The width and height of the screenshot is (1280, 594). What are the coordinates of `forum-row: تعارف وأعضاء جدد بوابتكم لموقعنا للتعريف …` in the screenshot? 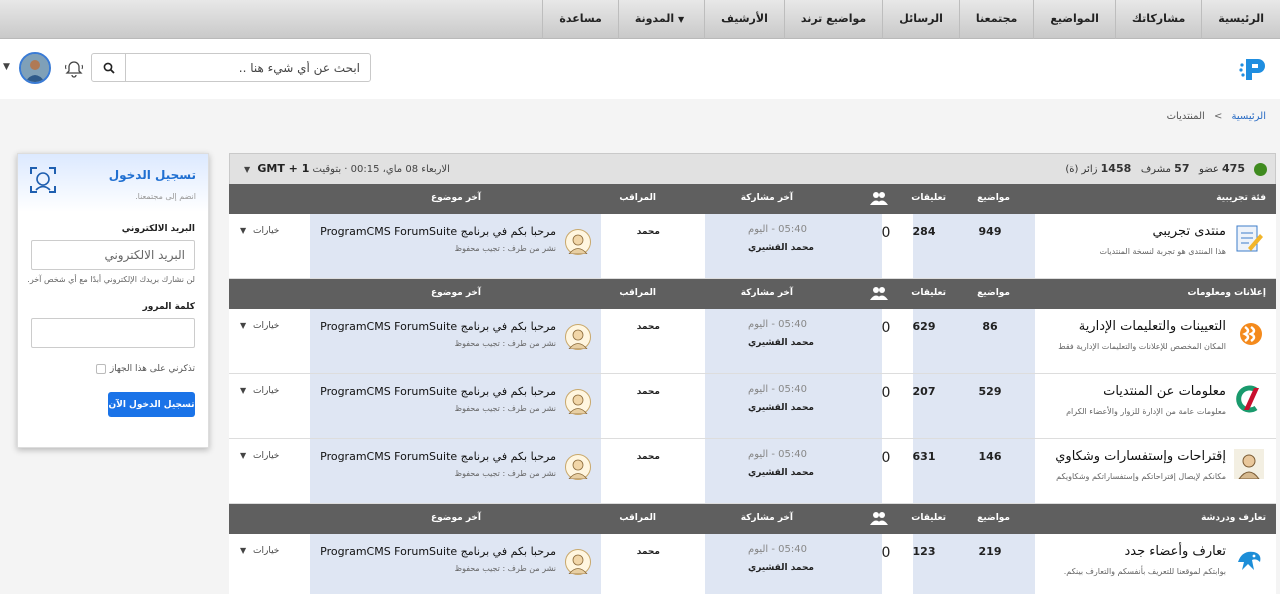 It's located at (752, 564).